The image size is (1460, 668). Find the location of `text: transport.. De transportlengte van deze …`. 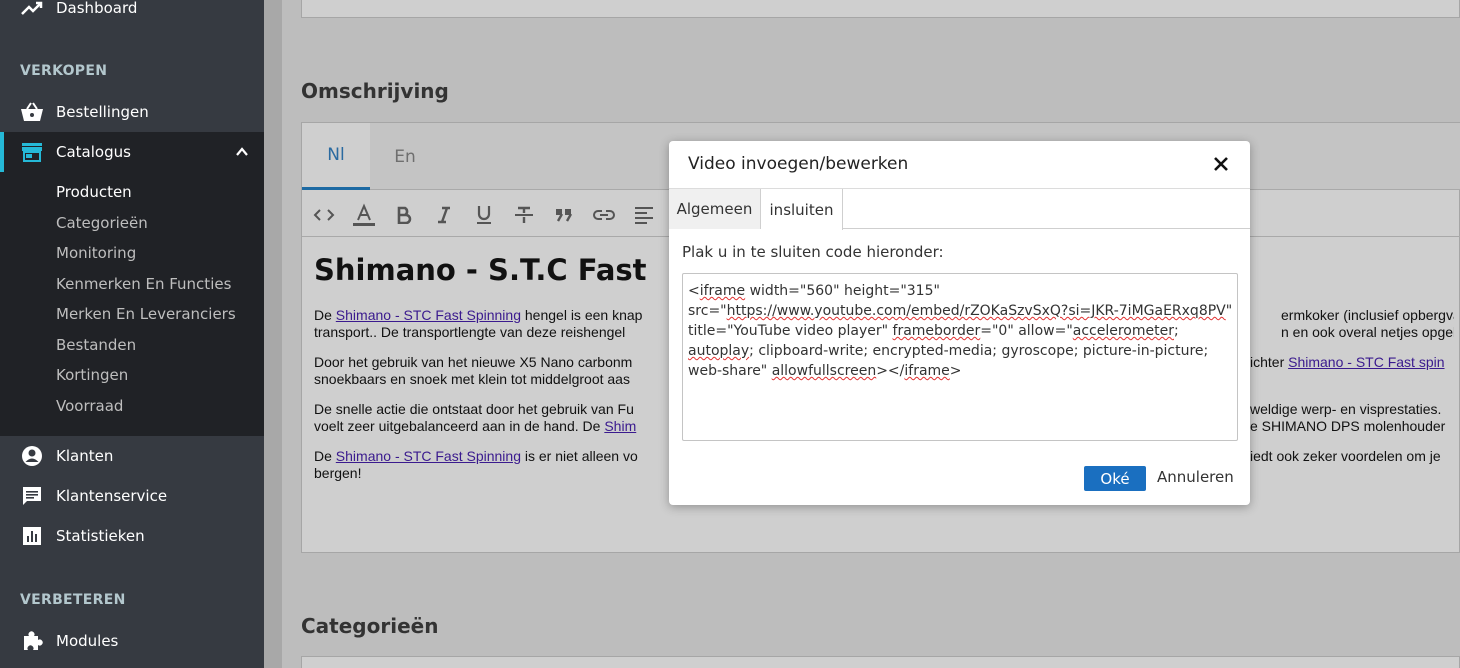

text: transport.. De transportlengte van deze … is located at coordinates (470, 332).